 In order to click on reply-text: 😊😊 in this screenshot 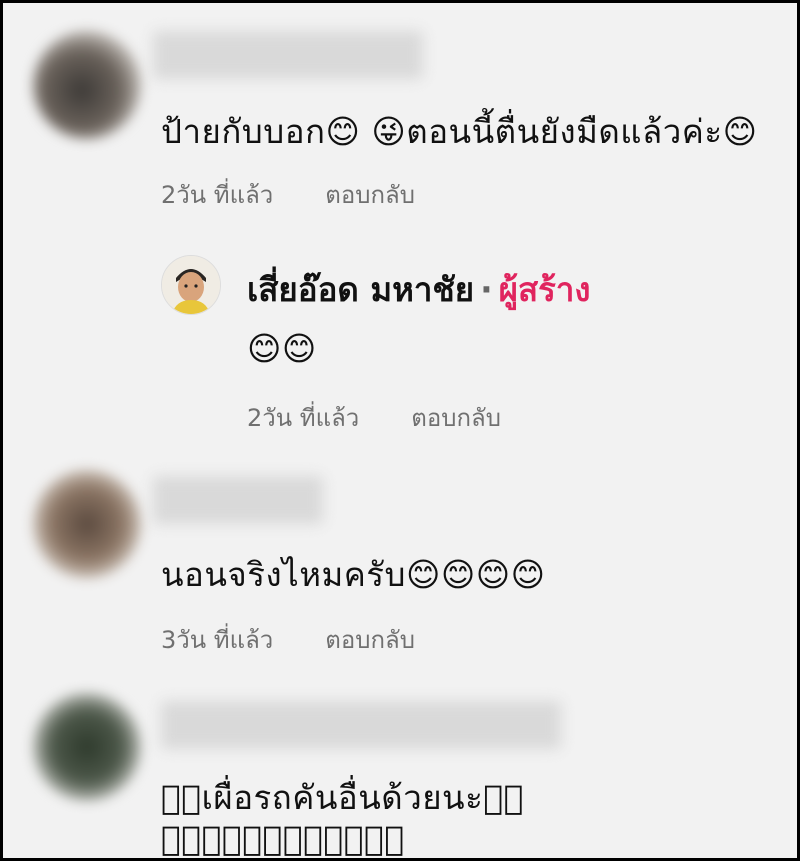, I will do `click(282, 348)`.